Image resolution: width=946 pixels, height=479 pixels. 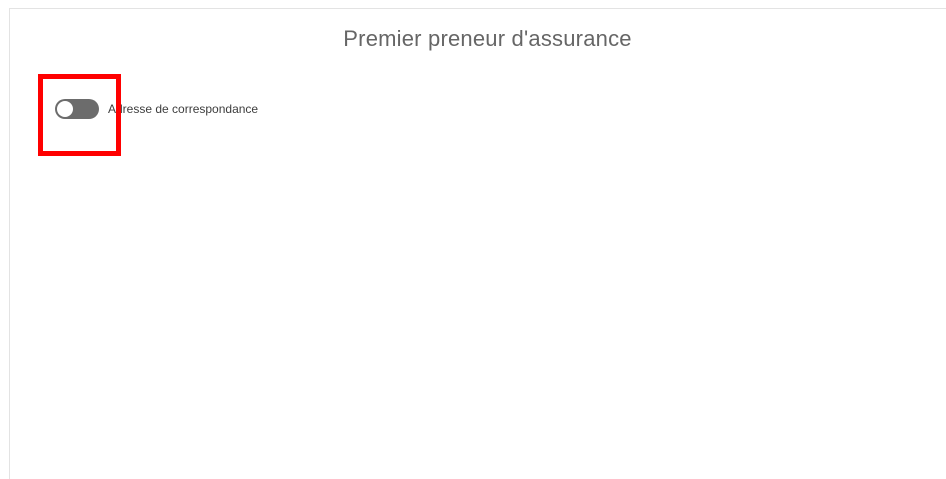 What do you see at coordinates (487, 38) in the screenshot?
I see `panel-title: Premier preneur d'assurance` at bounding box center [487, 38].